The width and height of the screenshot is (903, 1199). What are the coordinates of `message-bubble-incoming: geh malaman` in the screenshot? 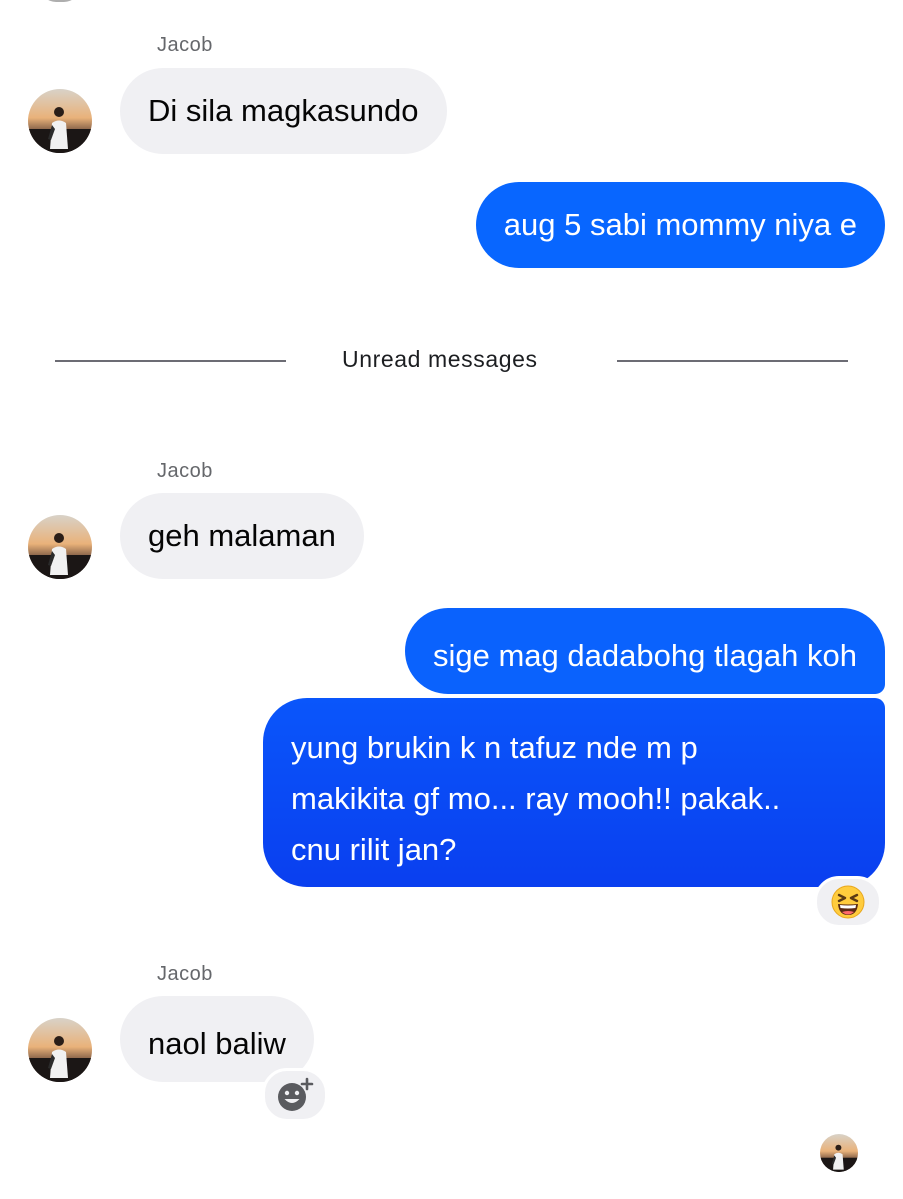 It's located at (242, 536).